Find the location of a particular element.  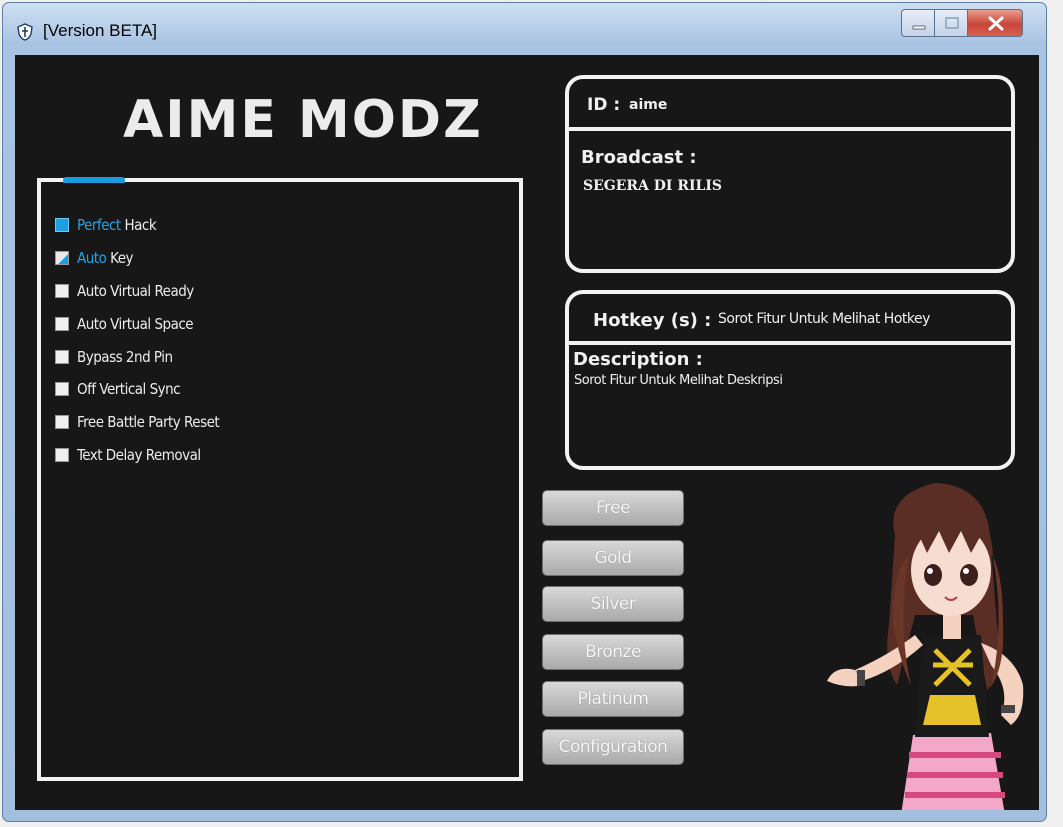

feature-label-text: Key is located at coordinates (120, 258).